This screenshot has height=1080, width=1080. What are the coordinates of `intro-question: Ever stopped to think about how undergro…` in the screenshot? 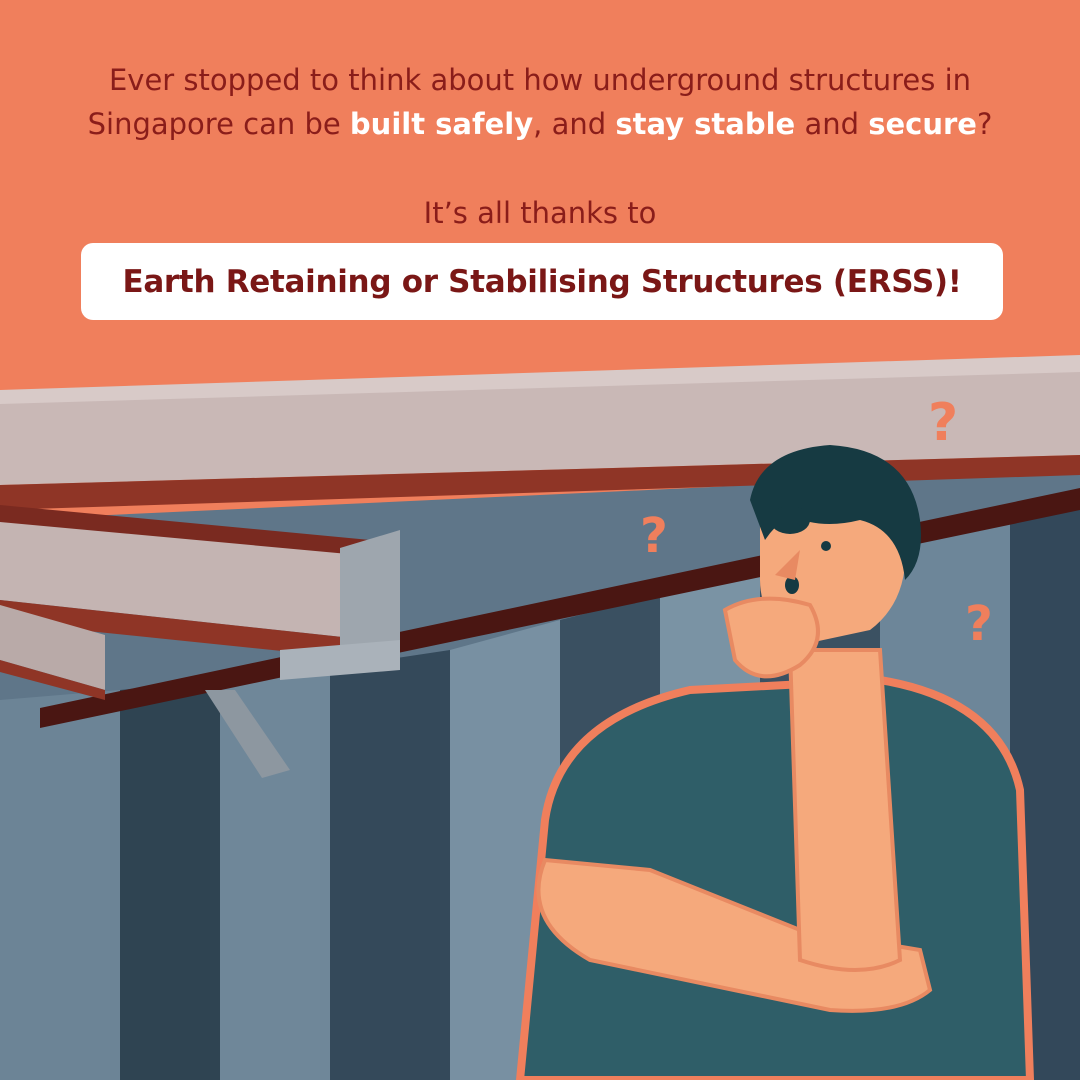 It's located at (540, 102).